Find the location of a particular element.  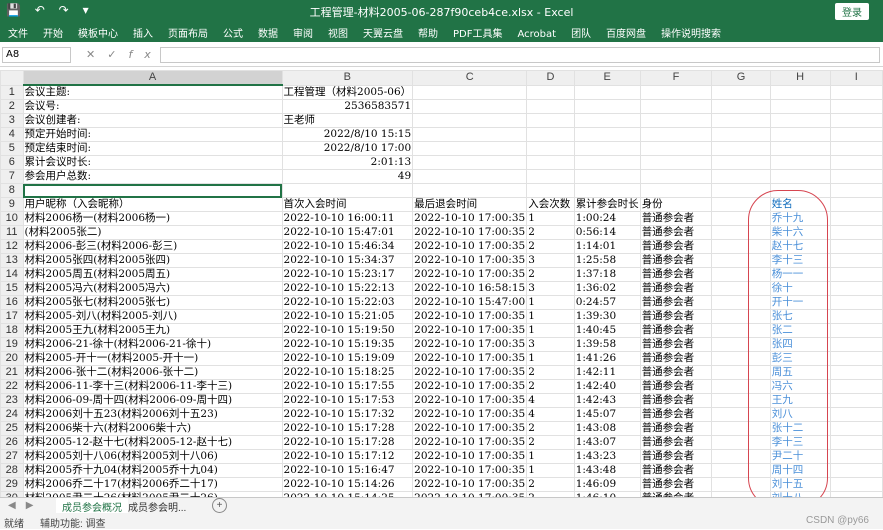

cell-E: 1:43:07 is located at coordinates (607, 442).